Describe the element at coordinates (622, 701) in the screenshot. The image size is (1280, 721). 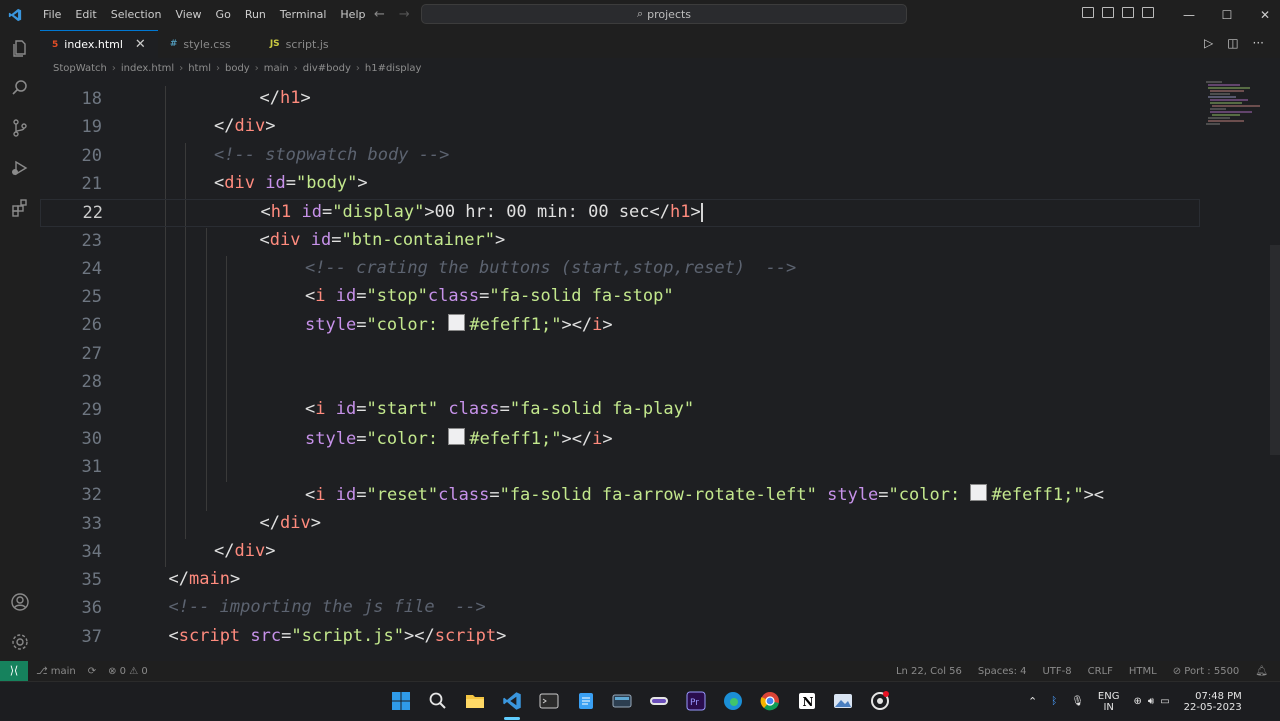
I see `media-app-icon` at that location.